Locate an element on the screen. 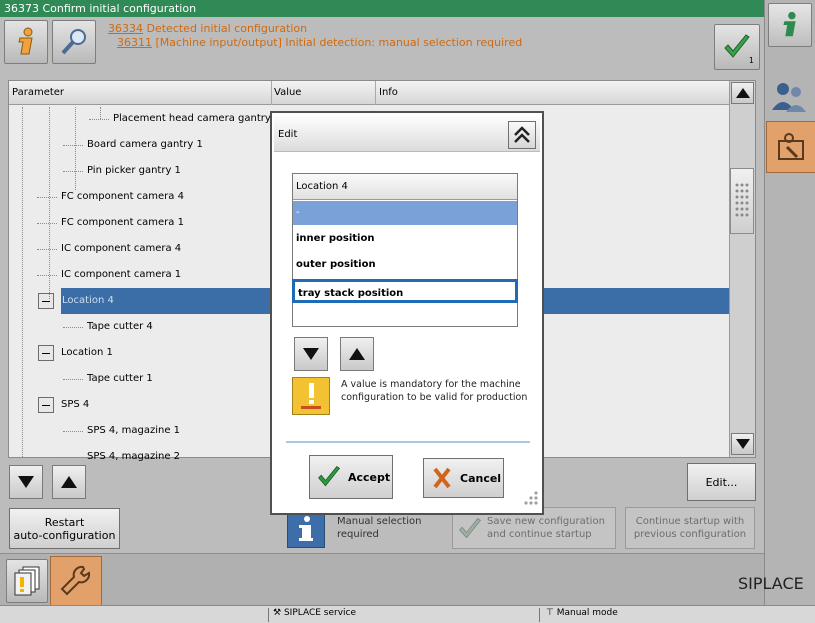 Image resolution: width=815 pixels, height=623 pixels. service-button is located at coordinates (76, 581).